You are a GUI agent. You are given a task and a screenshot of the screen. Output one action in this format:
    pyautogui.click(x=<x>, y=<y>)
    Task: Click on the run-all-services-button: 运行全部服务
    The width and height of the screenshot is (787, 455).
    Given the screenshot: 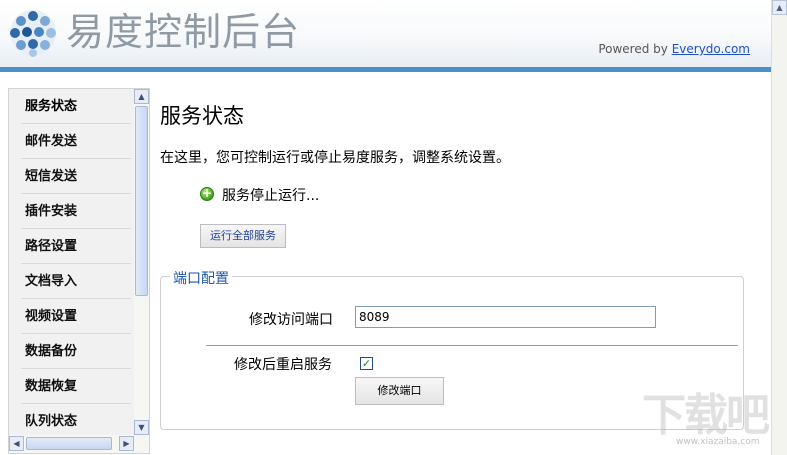 What is the action you would take?
    pyautogui.click(x=243, y=236)
    